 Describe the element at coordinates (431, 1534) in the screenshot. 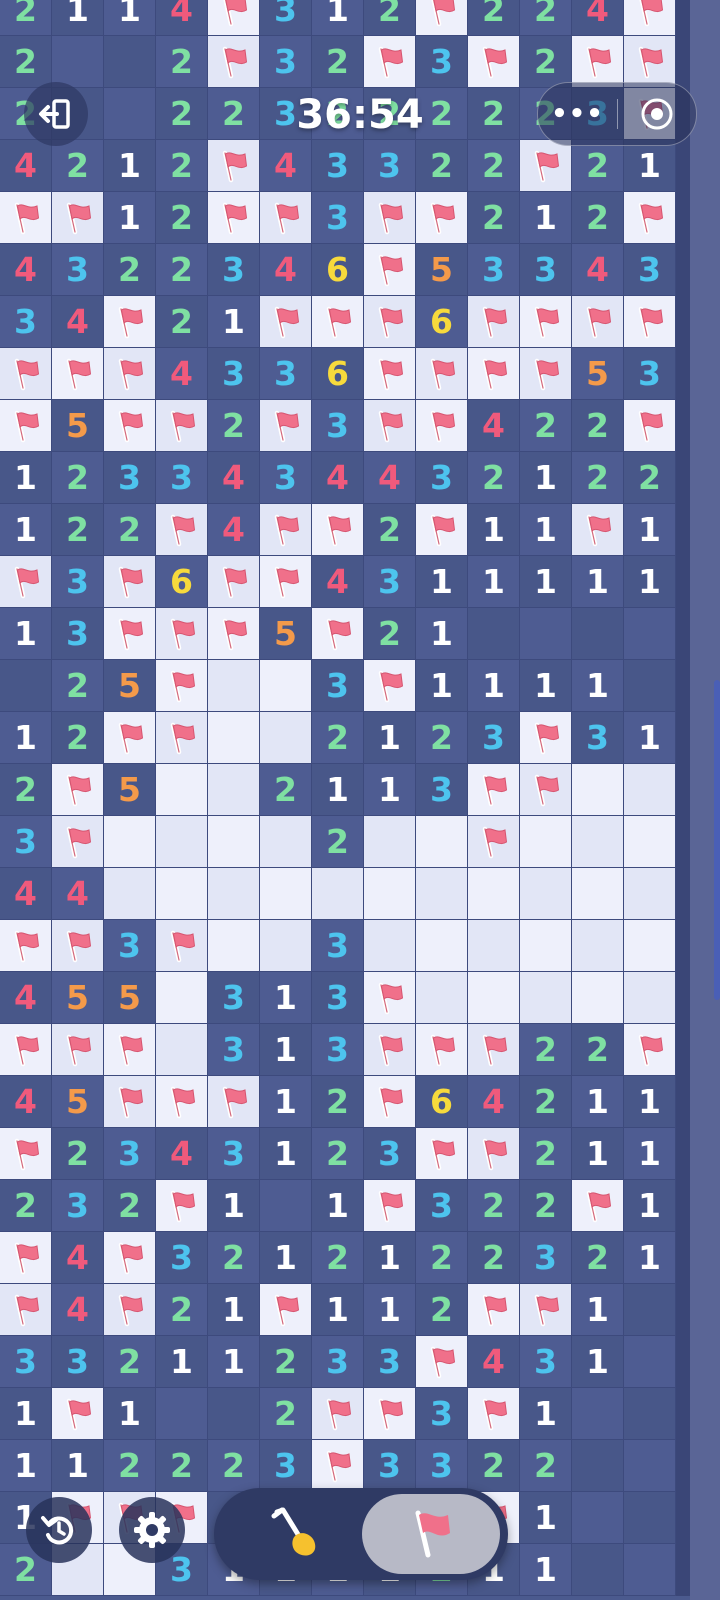

I see `flag-mode-button` at that location.